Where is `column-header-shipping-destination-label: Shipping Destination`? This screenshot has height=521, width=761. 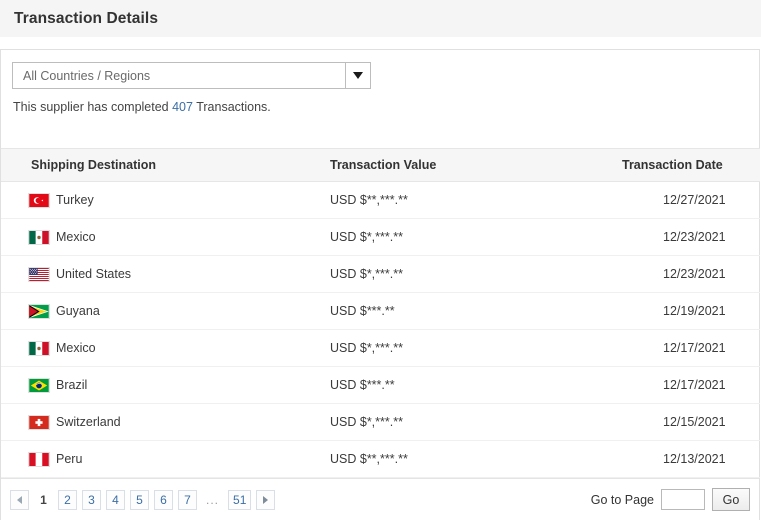
column-header-shipping-destination-label: Shipping Destination is located at coordinates (93, 165).